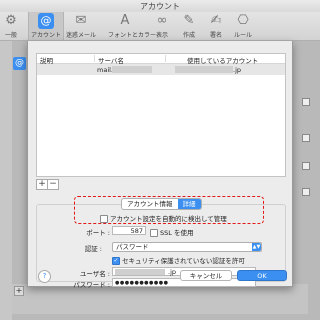  Describe the element at coordinates (19, 291) in the screenshot. I see `add-account-button: +` at that location.